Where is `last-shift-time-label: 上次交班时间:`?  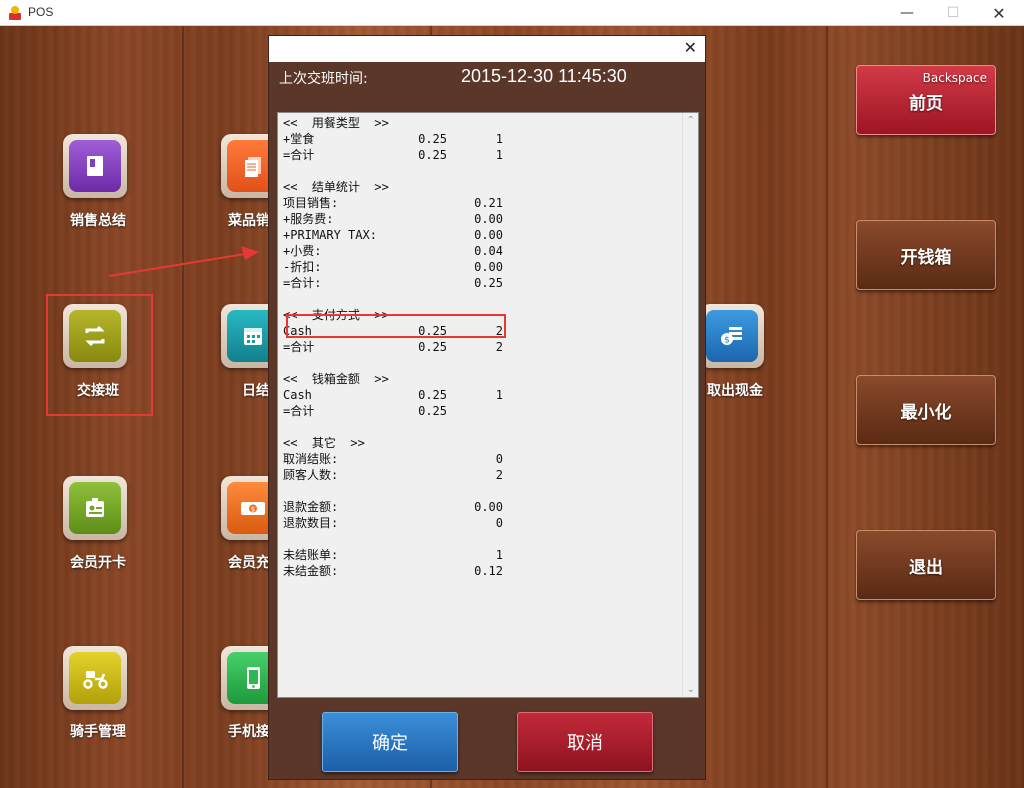
last-shift-time-label: 上次交班时间: is located at coordinates (323, 79).